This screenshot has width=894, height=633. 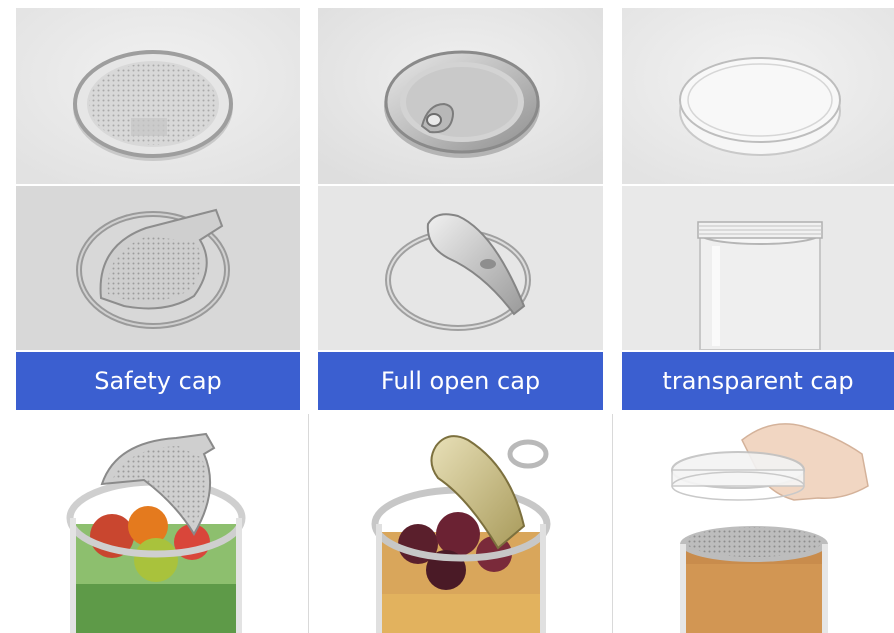 I want to click on safety-cap-label: Safety cap, so click(x=158, y=381).